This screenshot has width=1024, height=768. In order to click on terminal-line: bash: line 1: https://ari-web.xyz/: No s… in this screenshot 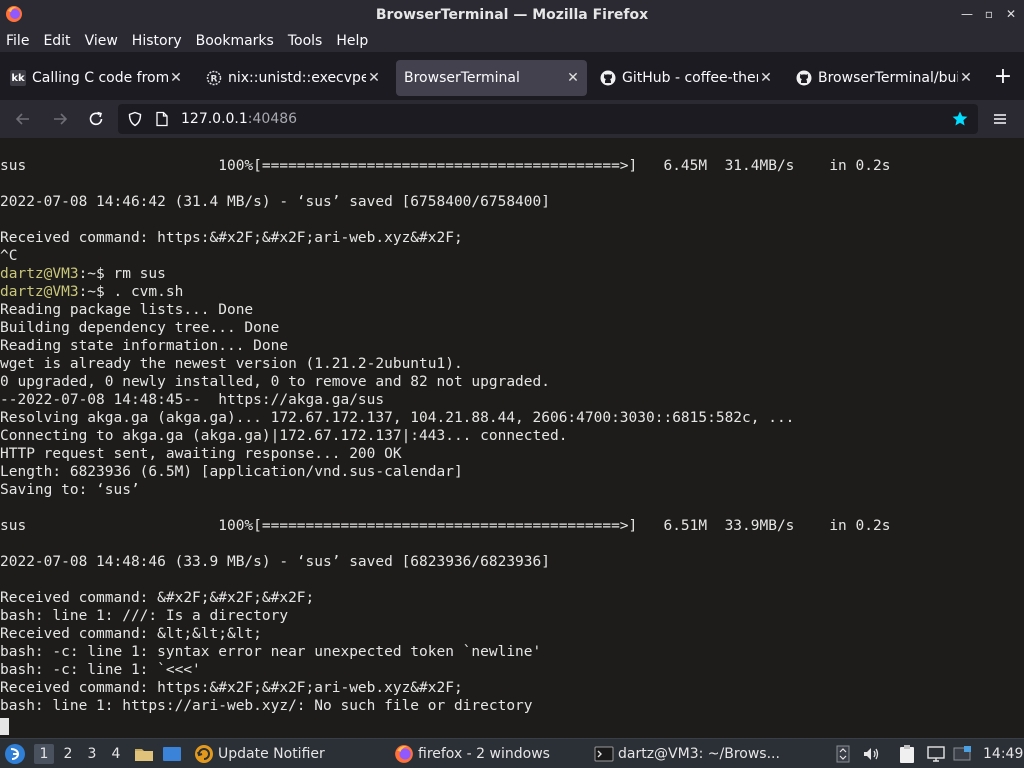, I will do `click(266, 706)`.